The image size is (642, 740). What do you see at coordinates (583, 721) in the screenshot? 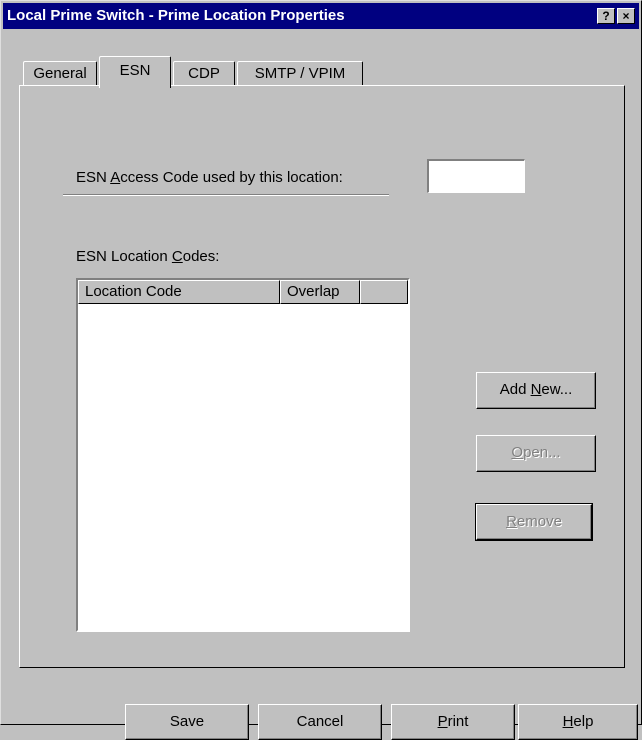
I see `help-label-post: elp` at bounding box center [583, 721].